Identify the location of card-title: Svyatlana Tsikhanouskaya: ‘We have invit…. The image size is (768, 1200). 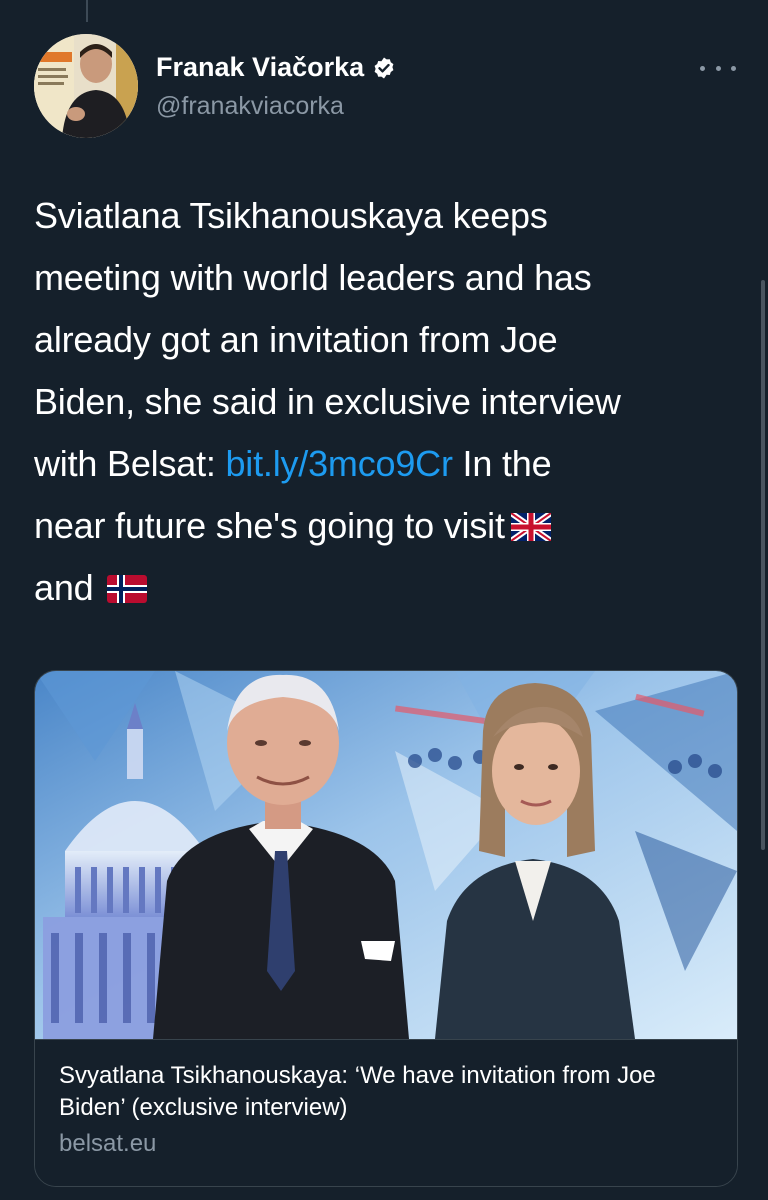
(357, 1091).